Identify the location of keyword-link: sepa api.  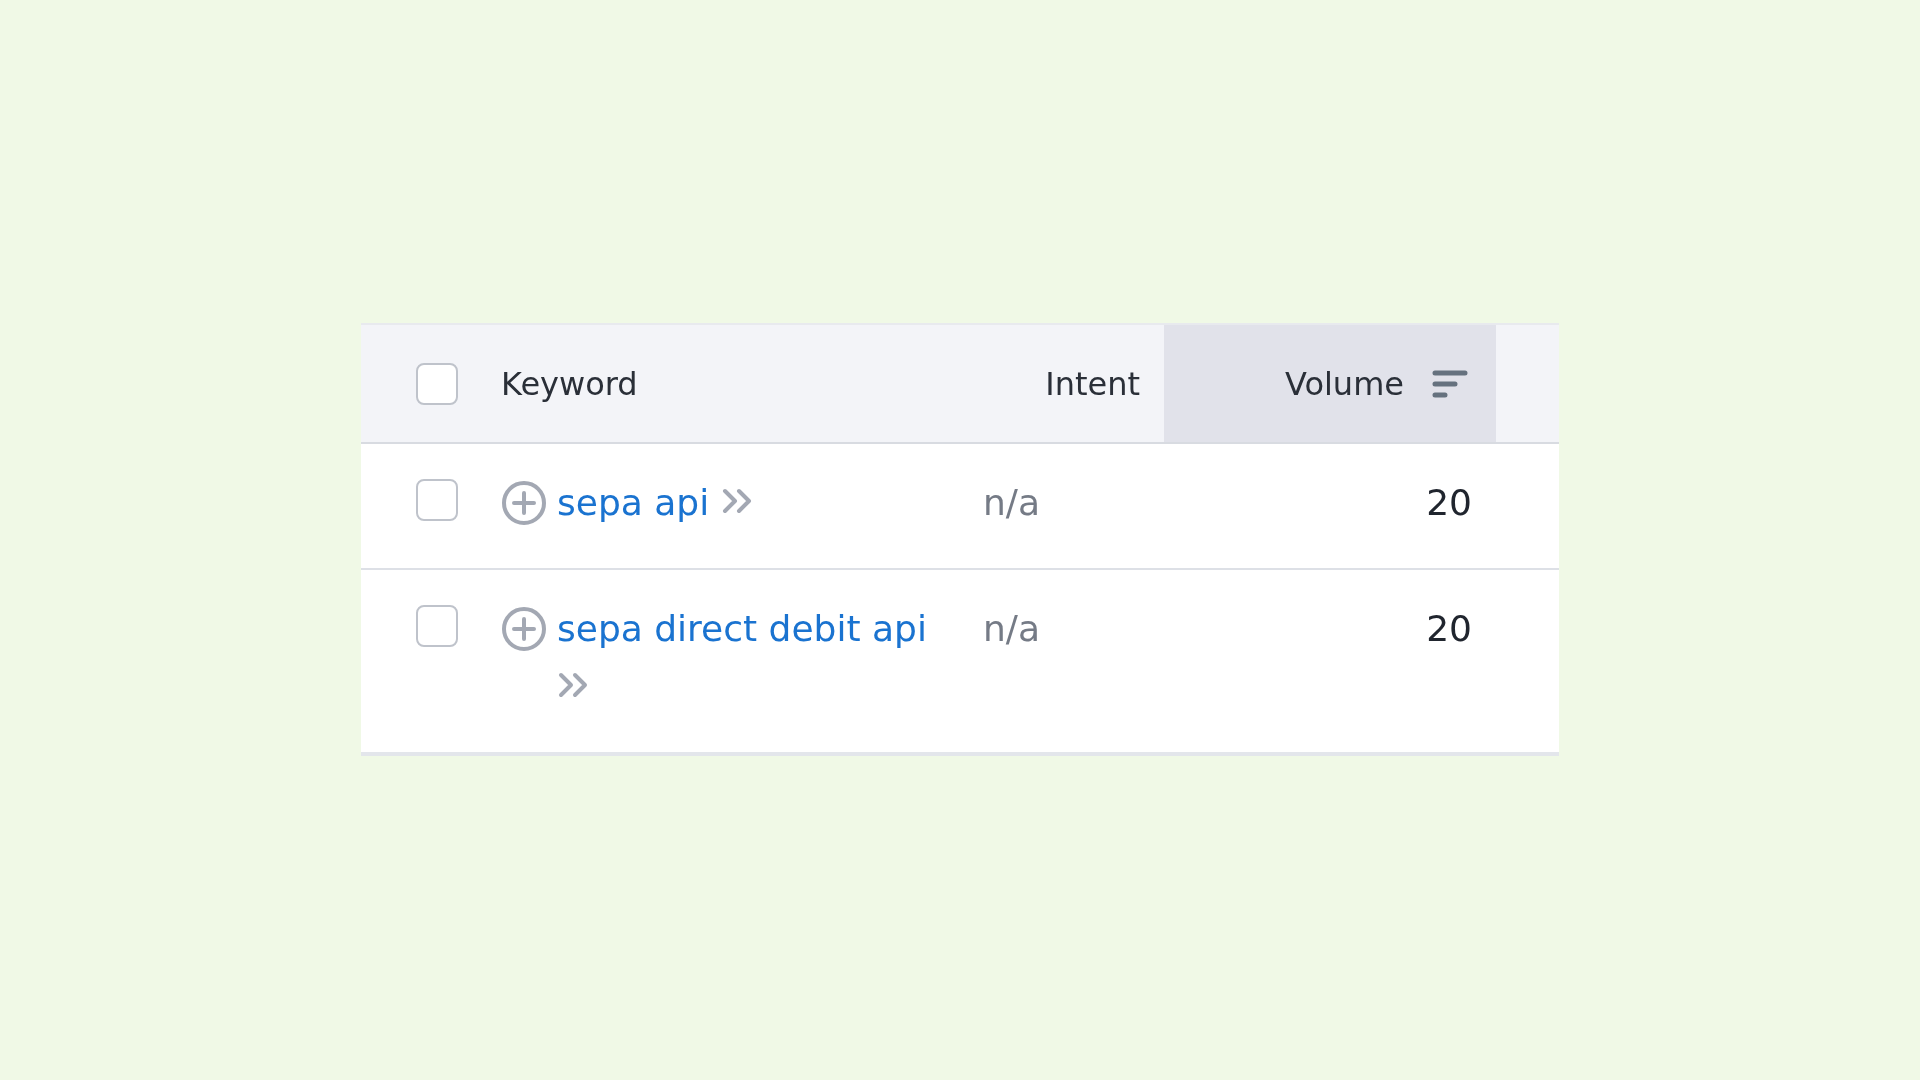
(633, 502).